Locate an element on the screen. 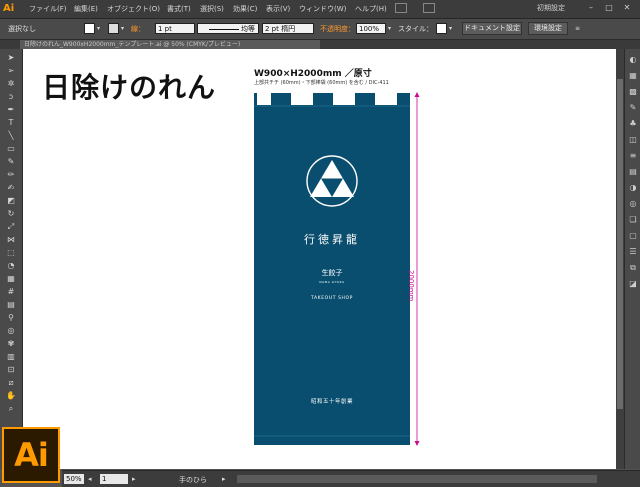 Image resolution: width=640 pixels, height=487 pixels. blob-brush-tool-icon: ✍ is located at coordinates (11, 188).